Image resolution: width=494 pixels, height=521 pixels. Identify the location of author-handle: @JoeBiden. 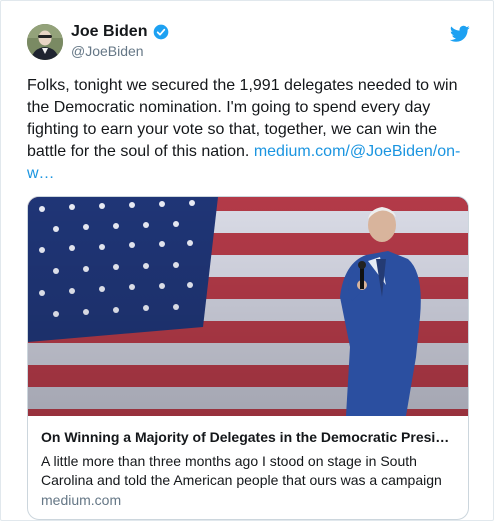
(107, 51).